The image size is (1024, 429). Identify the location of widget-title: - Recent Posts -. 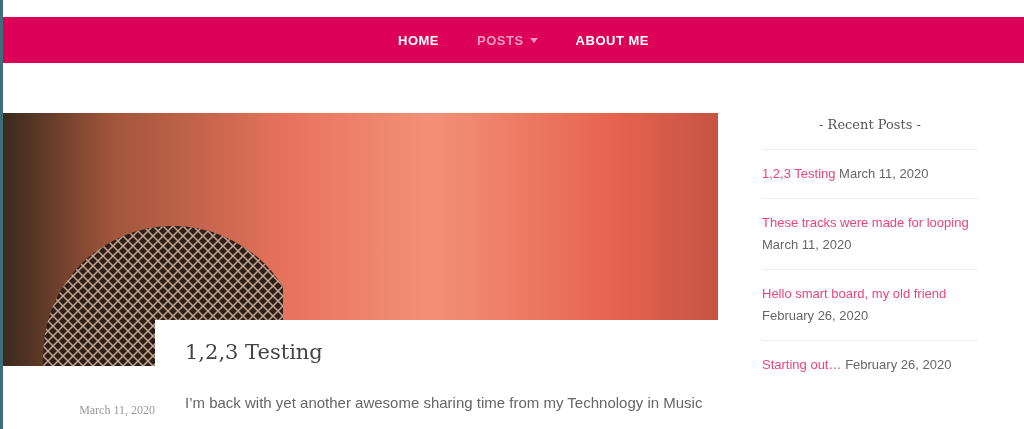
(870, 131).